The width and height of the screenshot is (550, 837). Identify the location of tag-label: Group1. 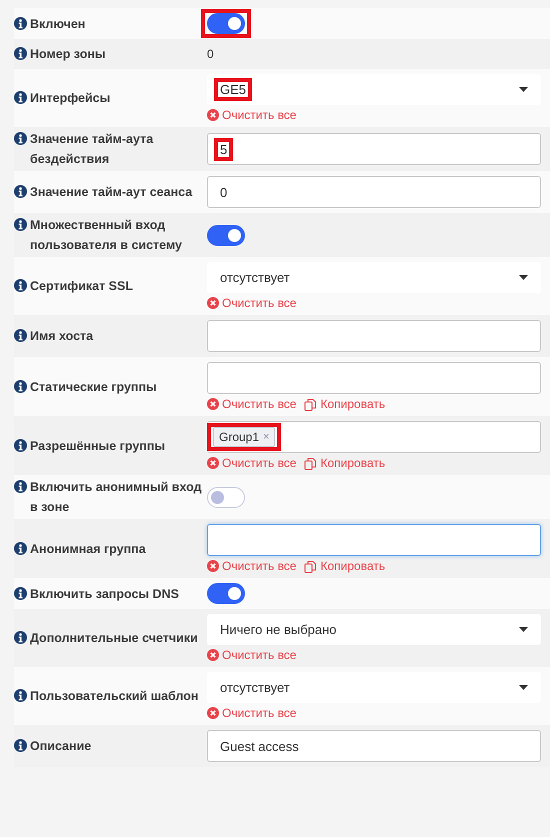
(239, 437).